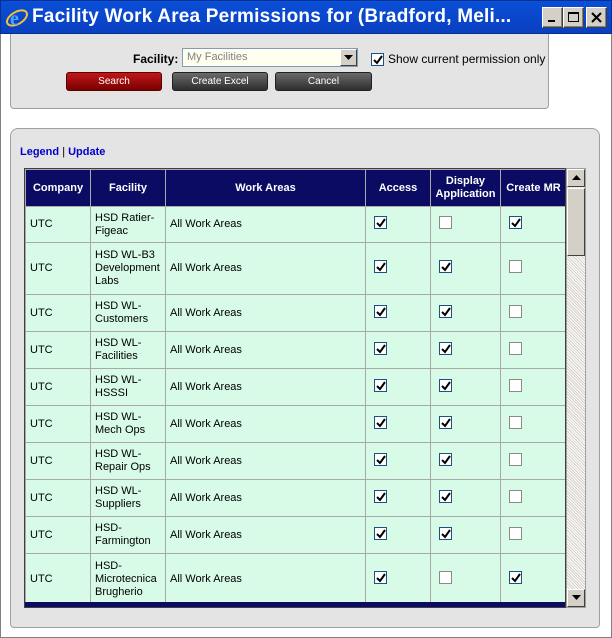 The height and width of the screenshot is (638, 612). Describe the element at coordinates (128, 313) in the screenshot. I see `facility-cell: HSD WL-Customers` at that location.